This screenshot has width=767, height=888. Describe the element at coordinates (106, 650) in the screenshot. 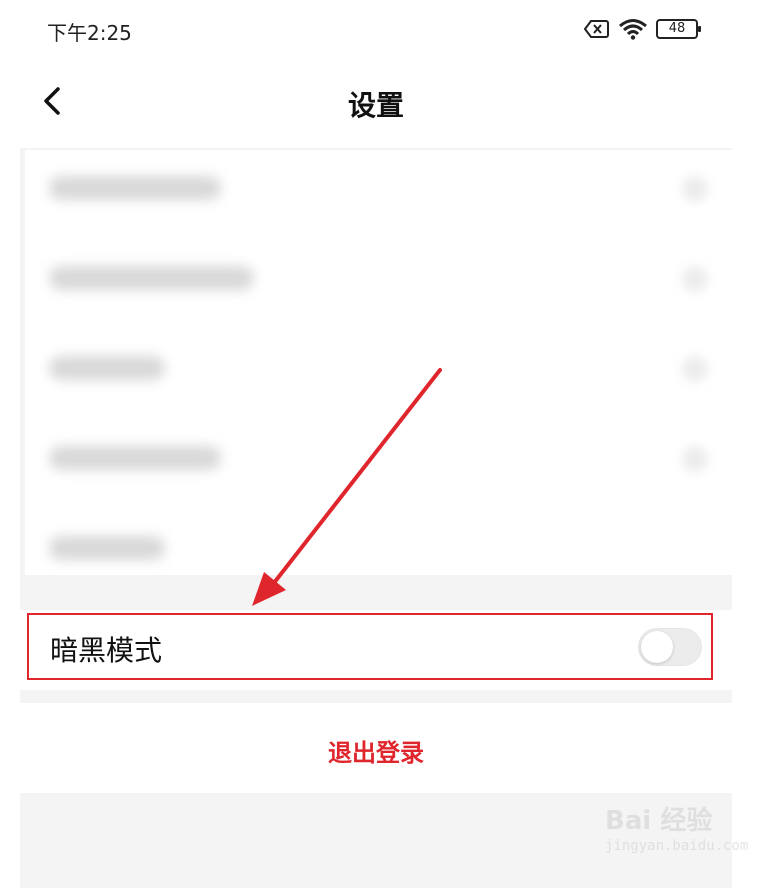

I see `dark-mode-label: 暗黑模式` at that location.